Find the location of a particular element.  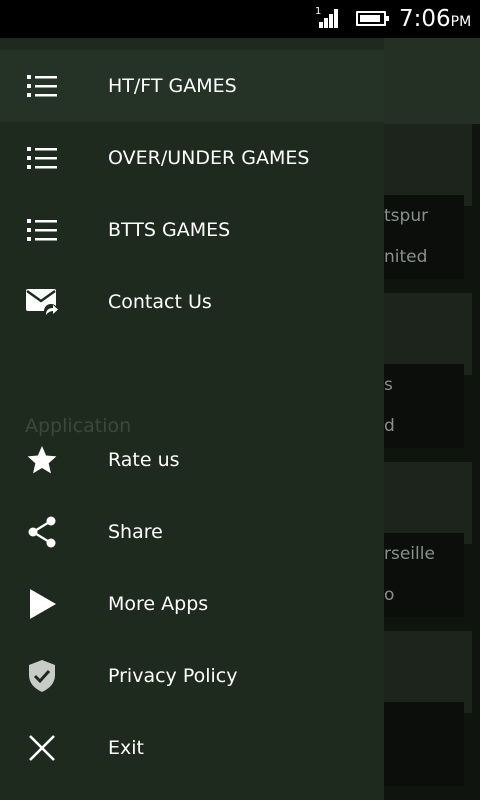

star-icon is located at coordinates (42, 460).